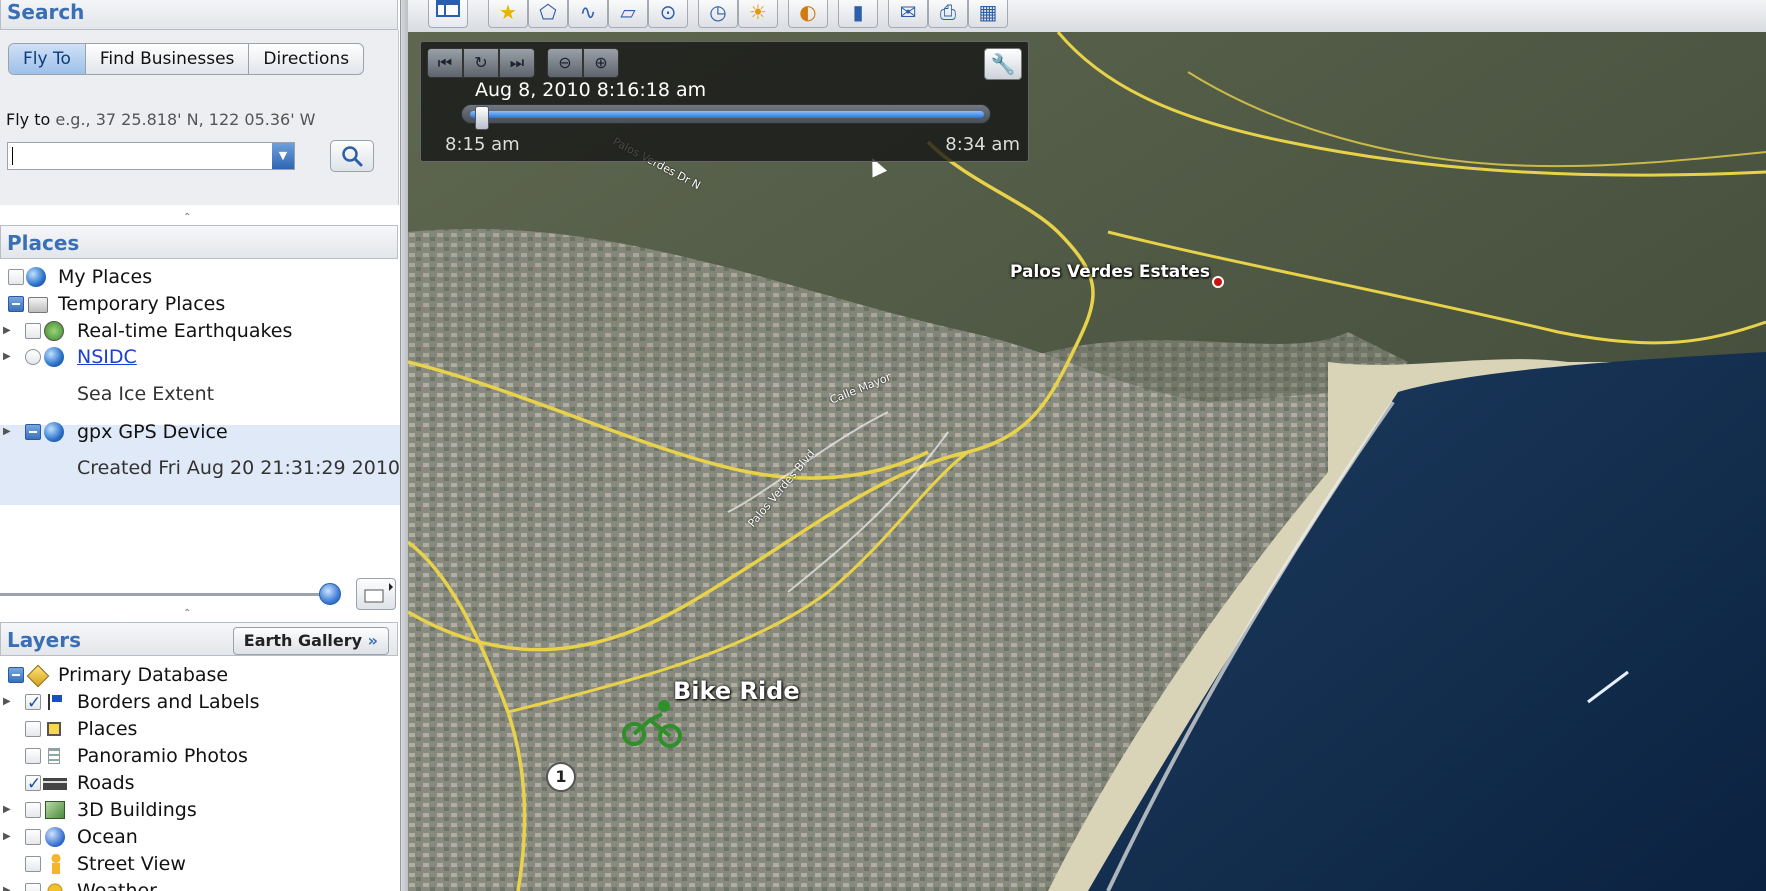  What do you see at coordinates (628, 14) in the screenshot?
I see `add-image-overlay-button: ▱` at bounding box center [628, 14].